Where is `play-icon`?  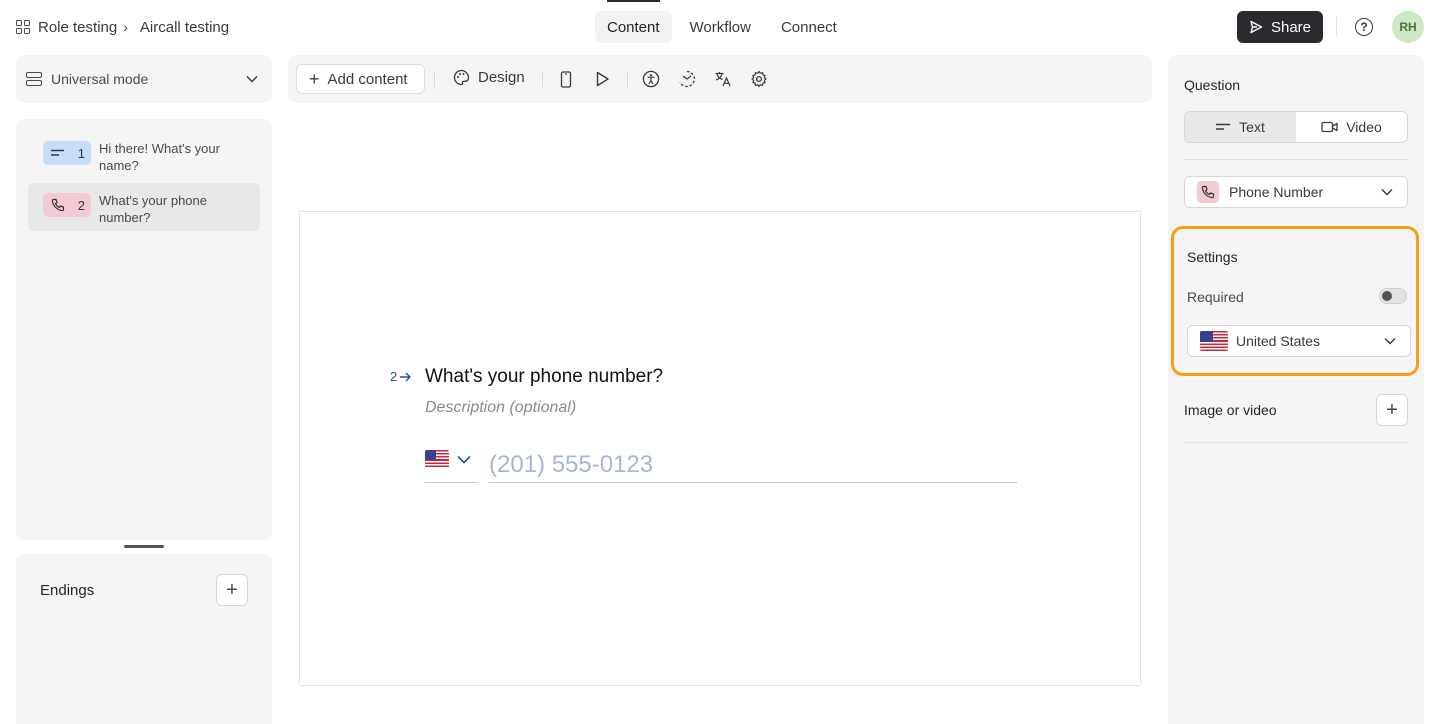
play-icon is located at coordinates (602, 79).